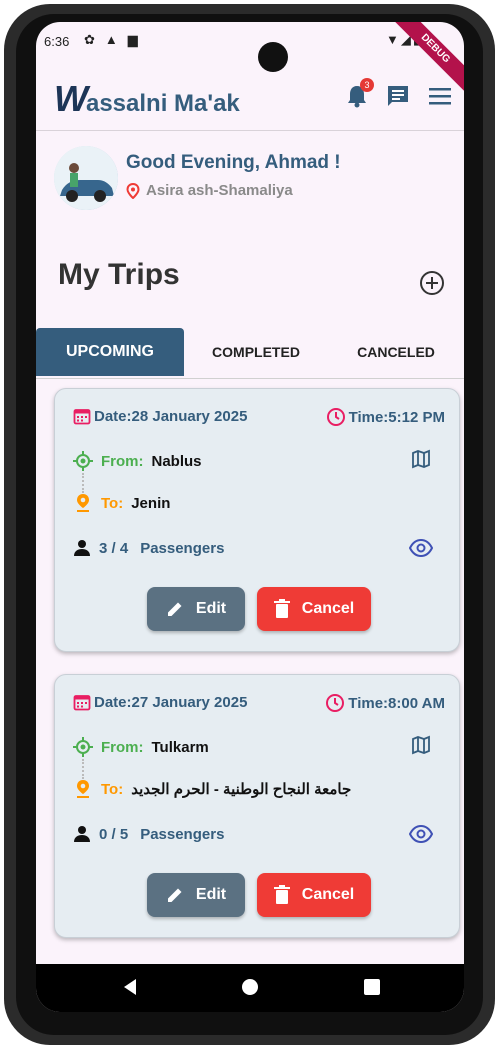  I want to click on chat-icon, so click(398, 96).